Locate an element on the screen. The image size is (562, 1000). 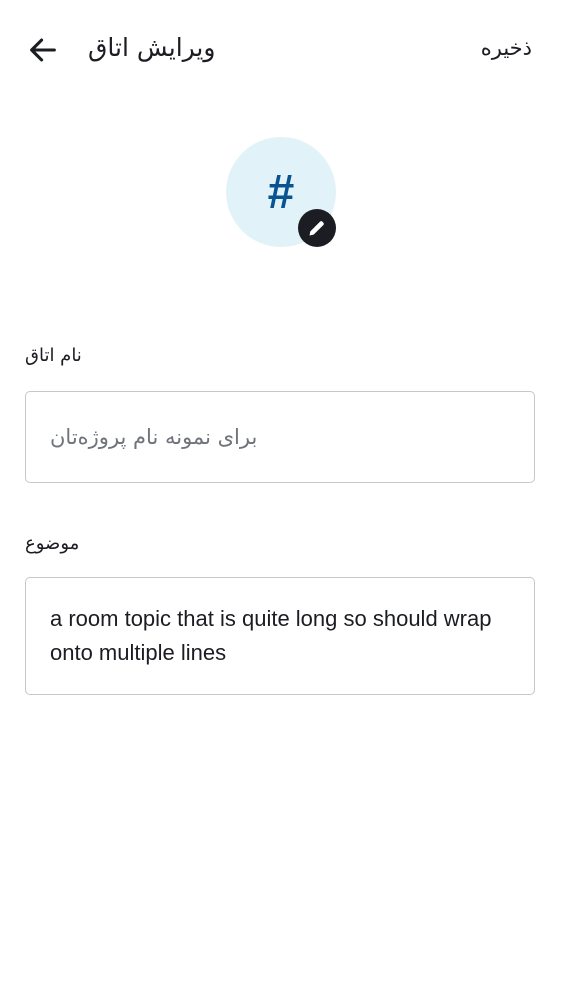
room-name-placeholder: برای نمونه نام پروژه‌تان is located at coordinates (154, 437).